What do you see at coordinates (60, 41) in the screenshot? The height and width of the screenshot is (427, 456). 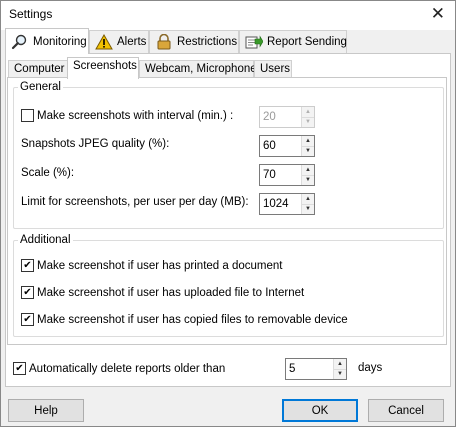 I see `tab-label: Monitoring` at bounding box center [60, 41].